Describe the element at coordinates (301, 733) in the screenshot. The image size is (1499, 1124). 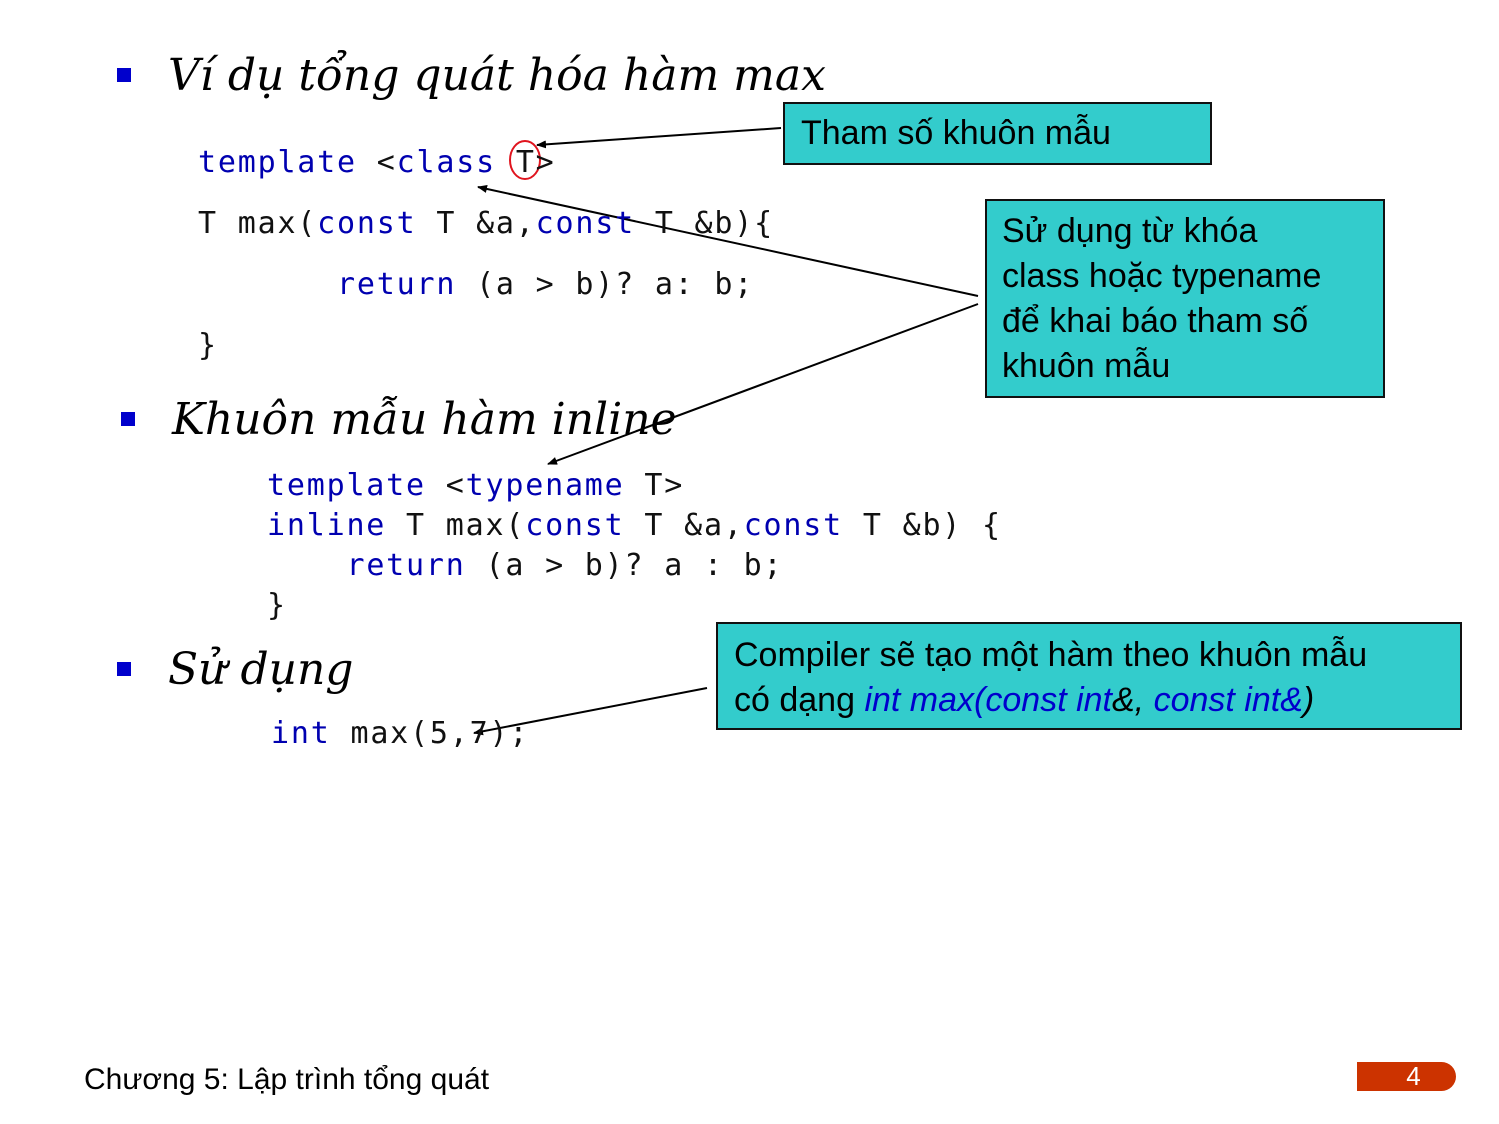
I see `code-keyword: int` at that location.